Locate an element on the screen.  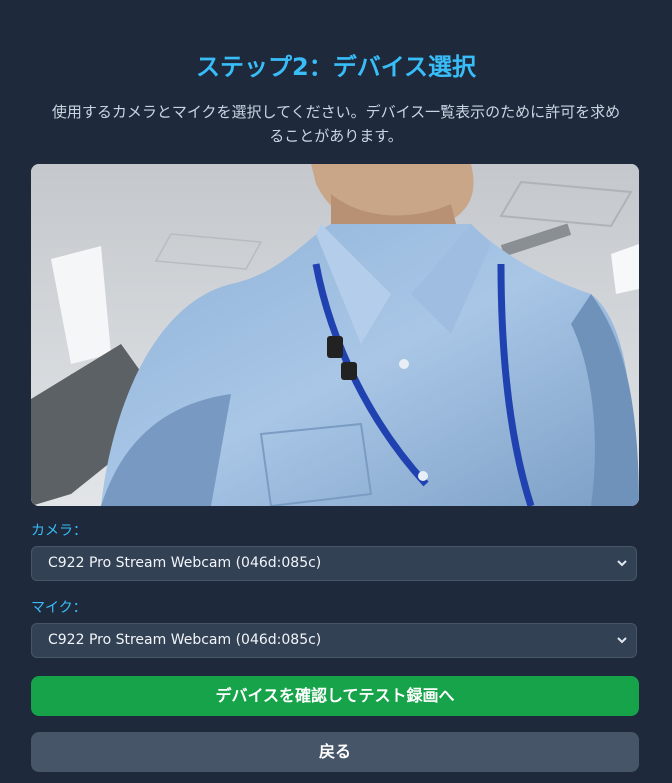
mic-select: C922 Pro Stream Webcam (046d:085c) is located at coordinates (334, 640).